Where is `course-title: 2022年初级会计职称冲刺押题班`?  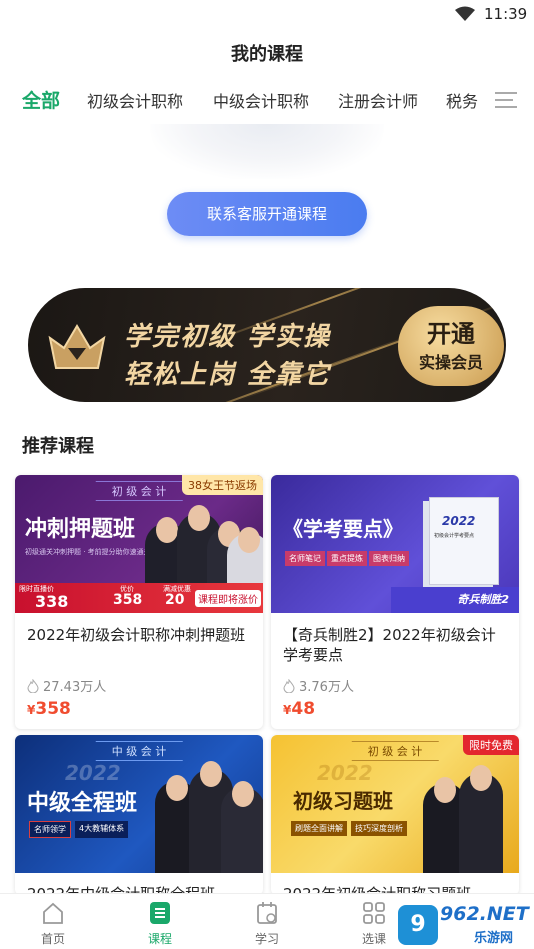
course-title: 2022年初级会计职称冲刺押题班 is located at coordinates (136, 635).